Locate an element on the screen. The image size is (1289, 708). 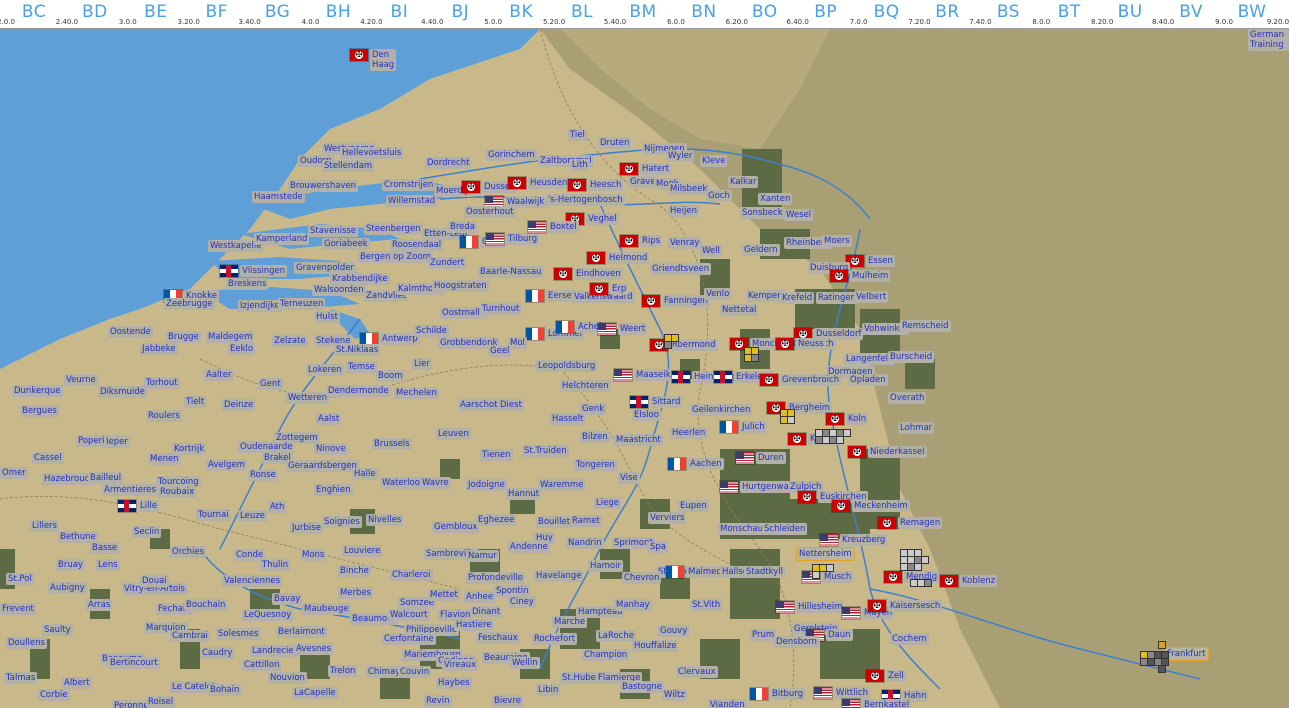
city-label: Hoogstraten is located at coordinates (460, 286).